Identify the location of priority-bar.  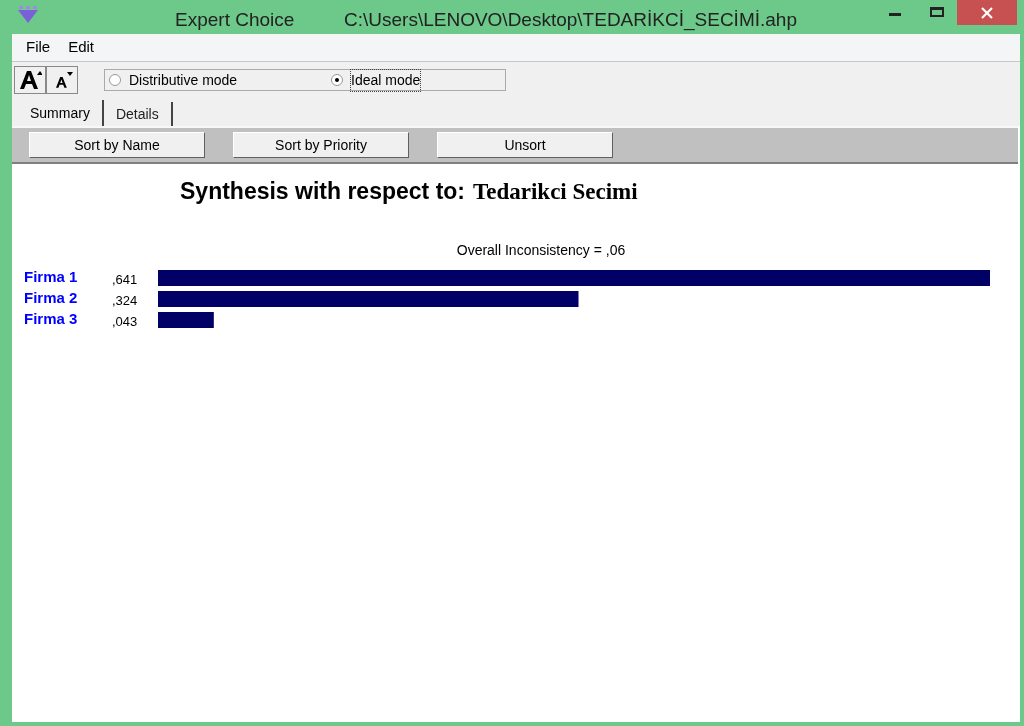
(186, 319).